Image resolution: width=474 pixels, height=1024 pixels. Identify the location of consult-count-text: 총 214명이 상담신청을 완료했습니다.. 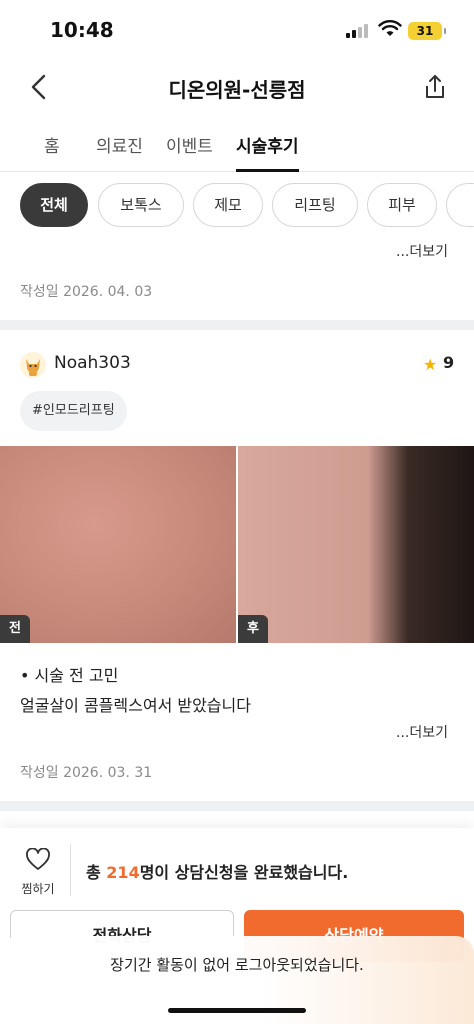
(217, 871).